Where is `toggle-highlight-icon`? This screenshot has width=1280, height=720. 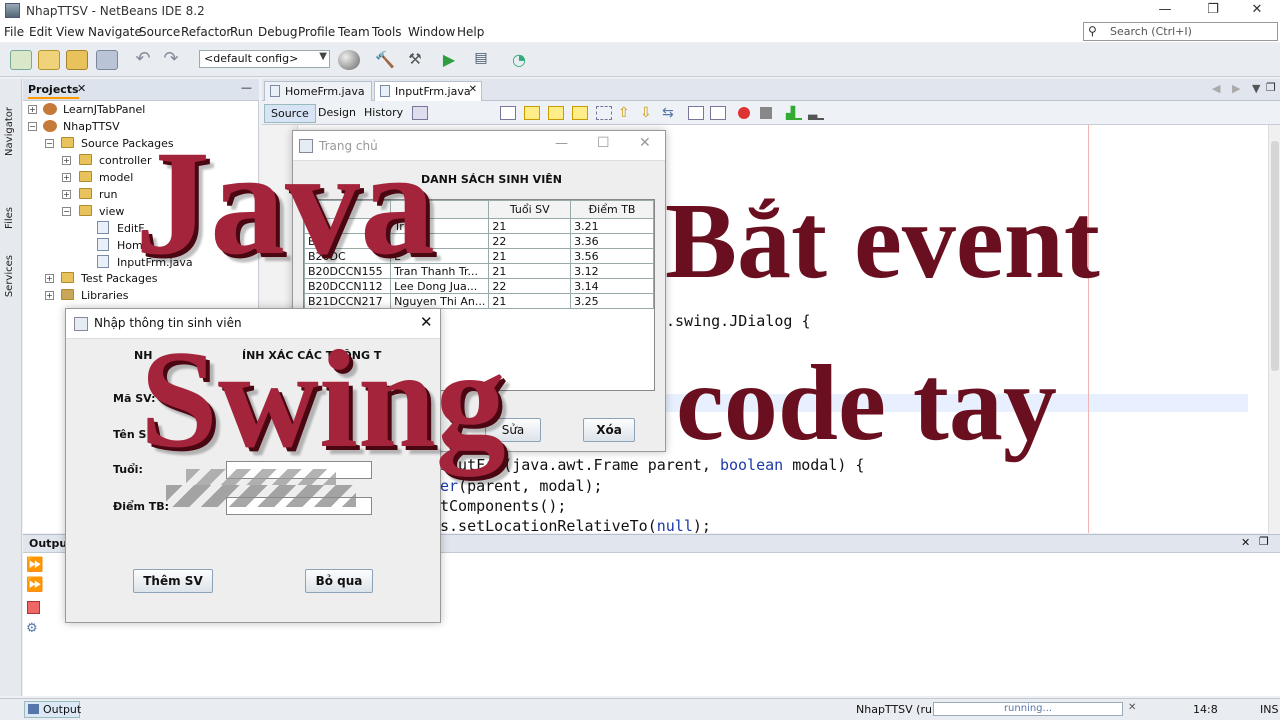 toggle-highlight-icon is located at coordinates (604, 113).